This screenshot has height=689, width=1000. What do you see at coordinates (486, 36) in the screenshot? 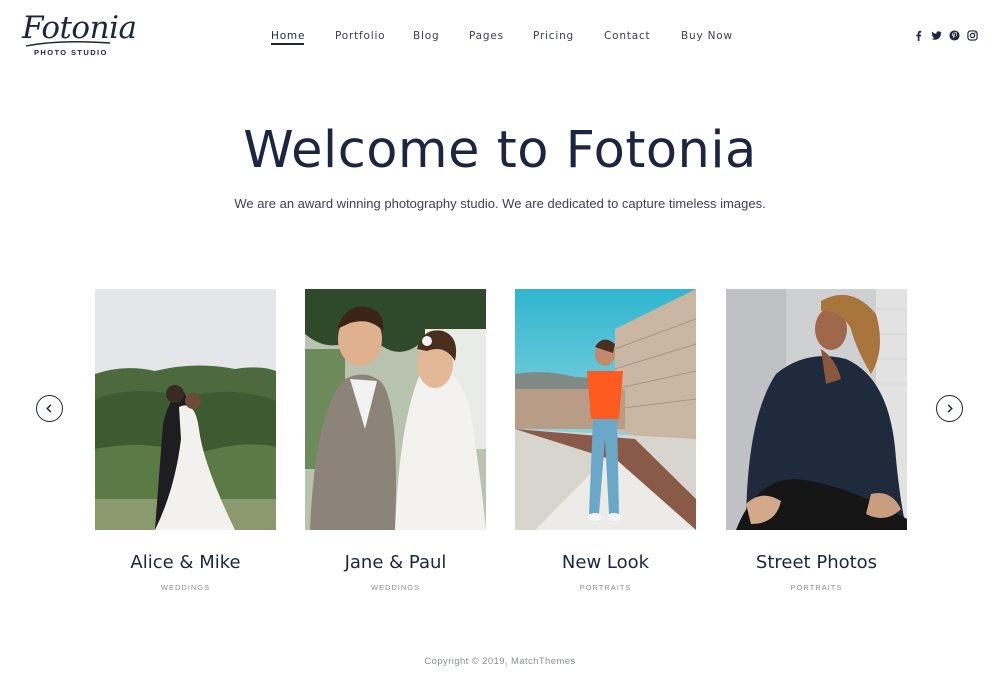
I see `nav-item-pages: Pages` at bounding box center [486, 36].